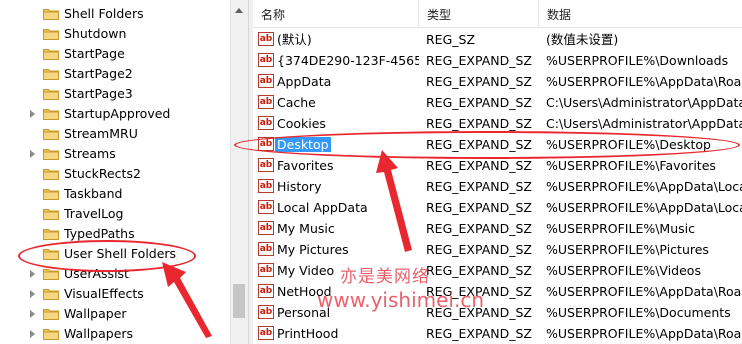 This screenshot has height=344, width=742. What do you see at coordinates (115, 334) in the screenshot?
I see `tree-item: Wallpapers` at bounding box center [115, 334].